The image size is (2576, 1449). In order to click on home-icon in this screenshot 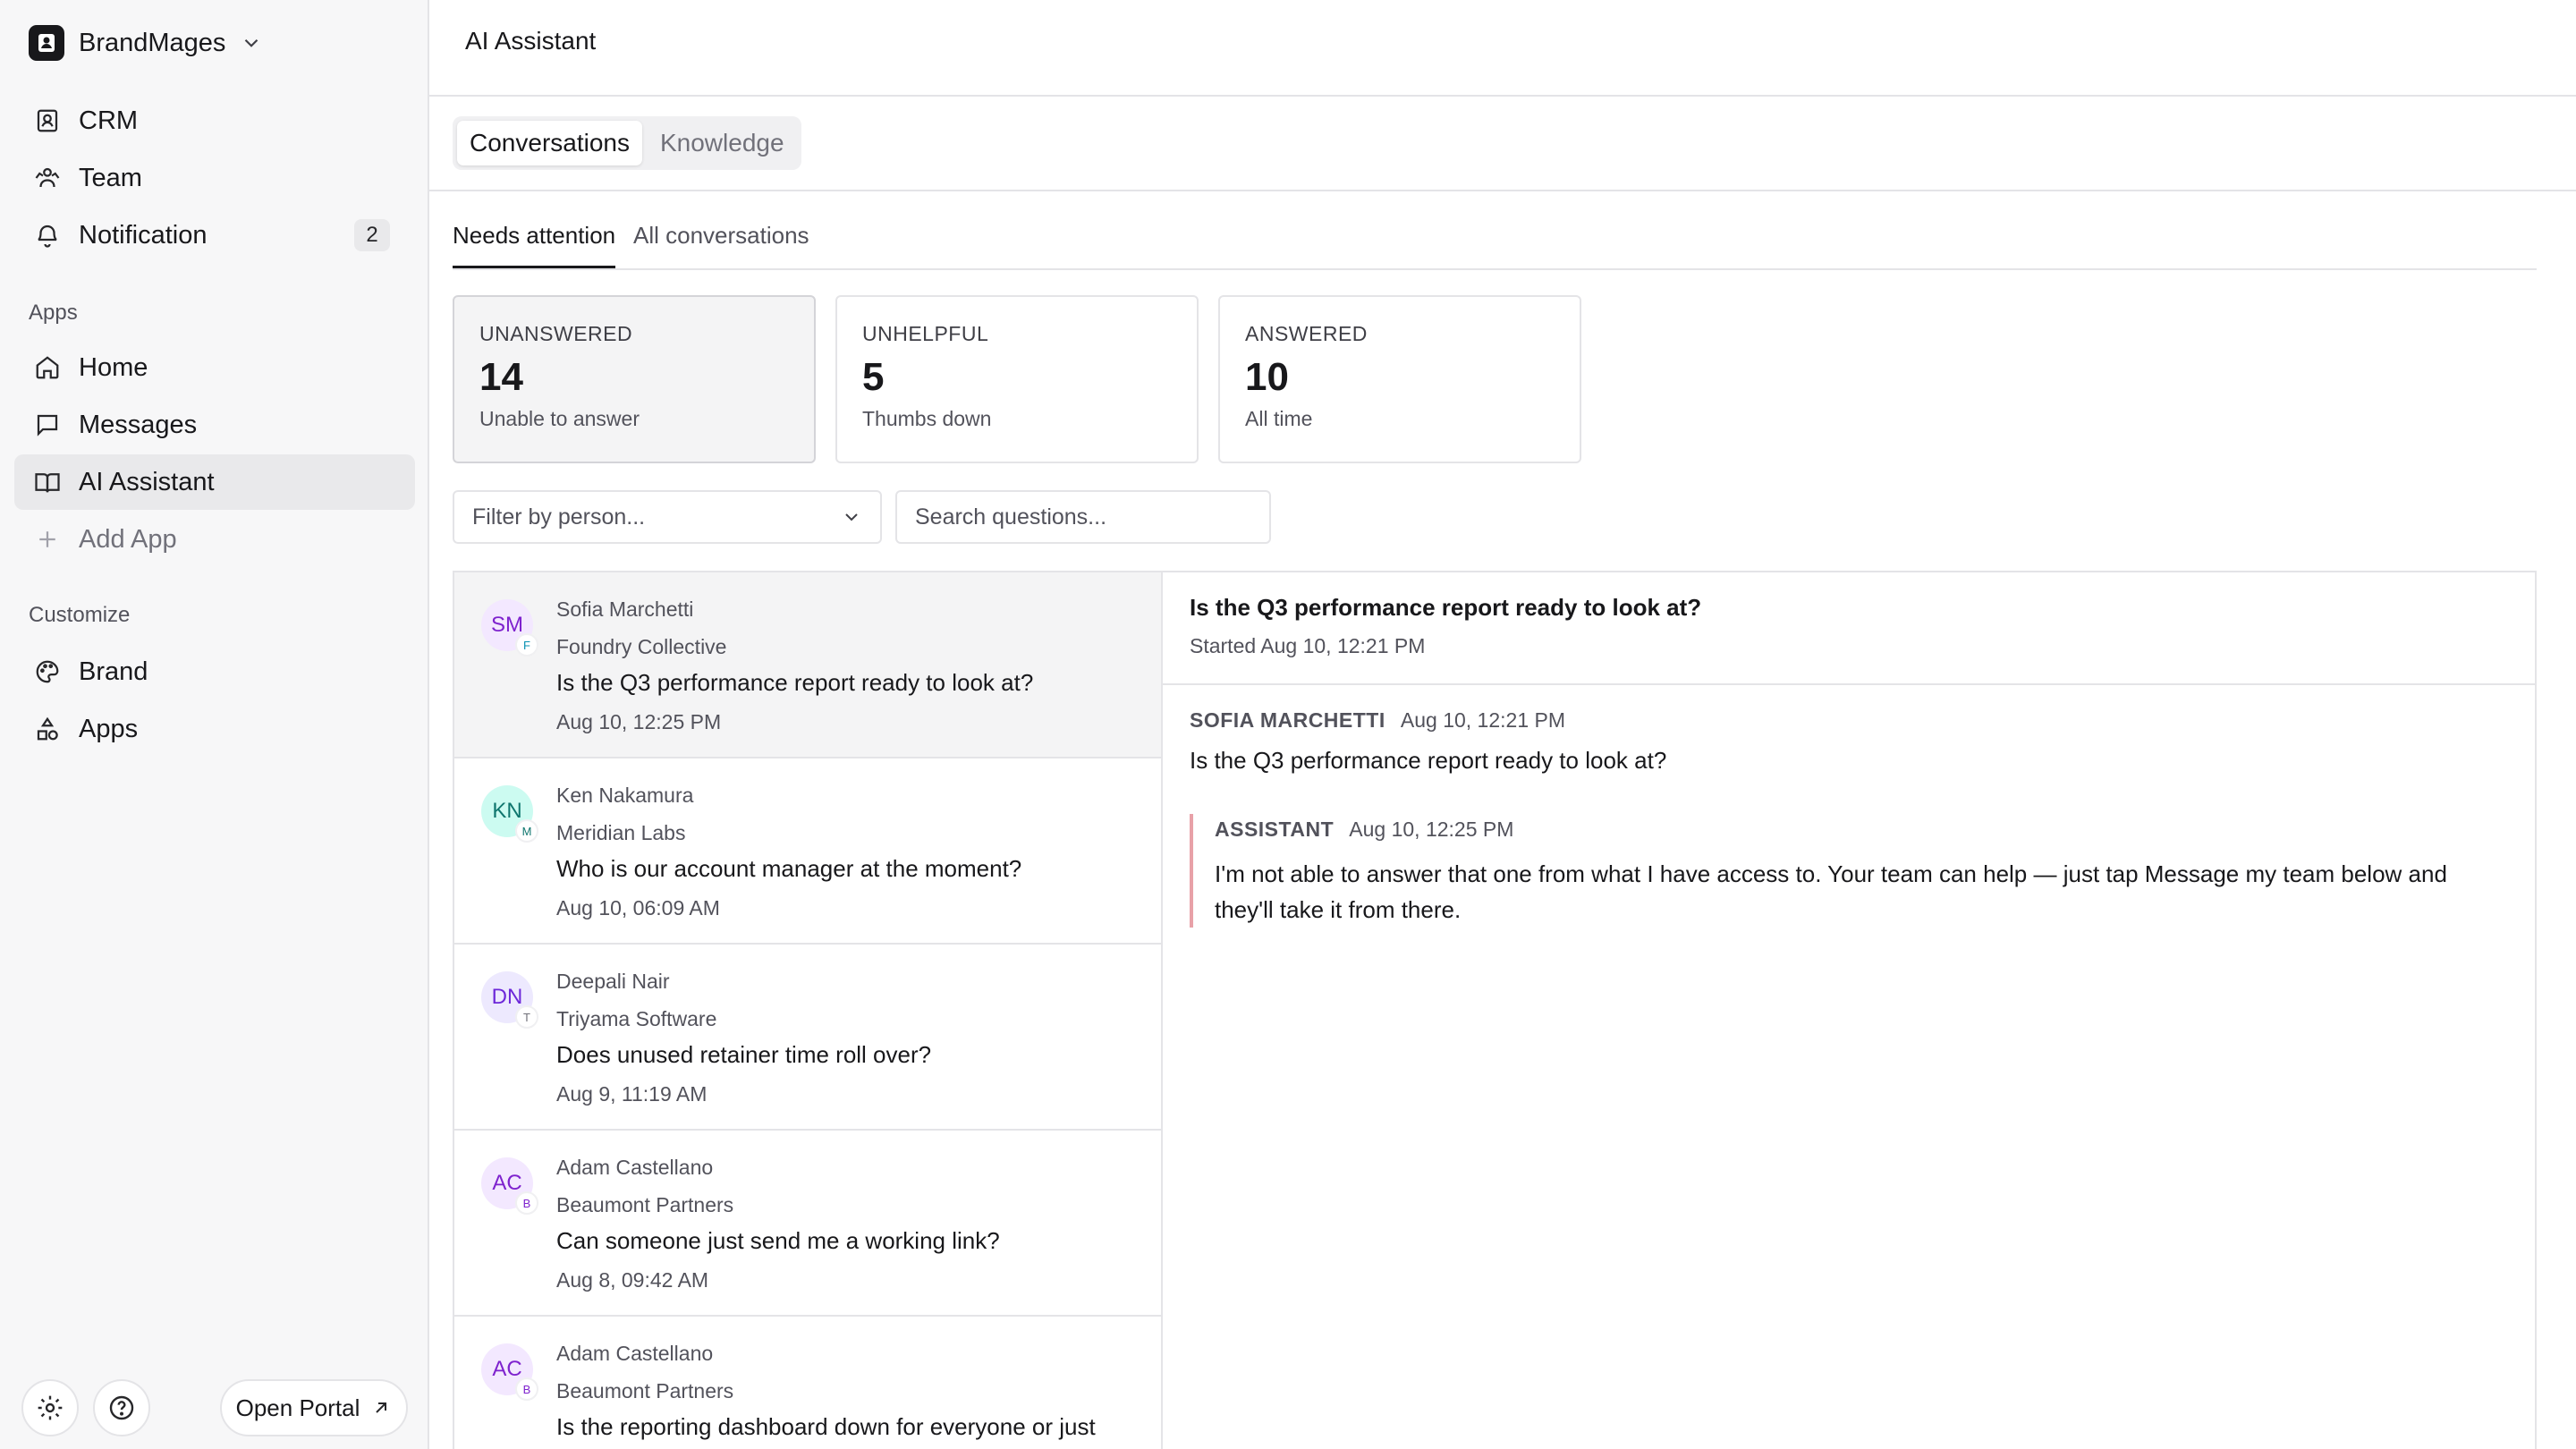, I will do `click(47, 367)`.